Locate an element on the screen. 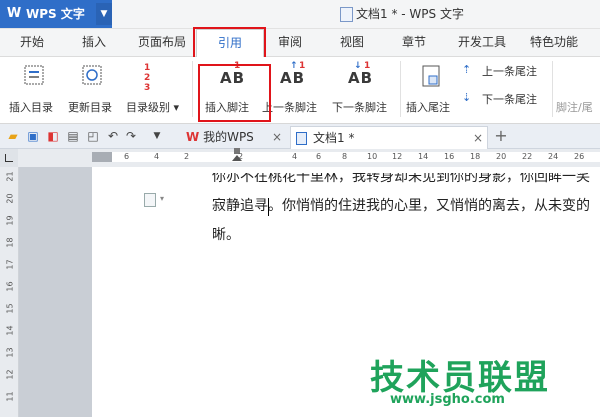 The width and height of the screenshot is (600, 417). print-preview-icon: ◰ is located at coordinates (93, 136).